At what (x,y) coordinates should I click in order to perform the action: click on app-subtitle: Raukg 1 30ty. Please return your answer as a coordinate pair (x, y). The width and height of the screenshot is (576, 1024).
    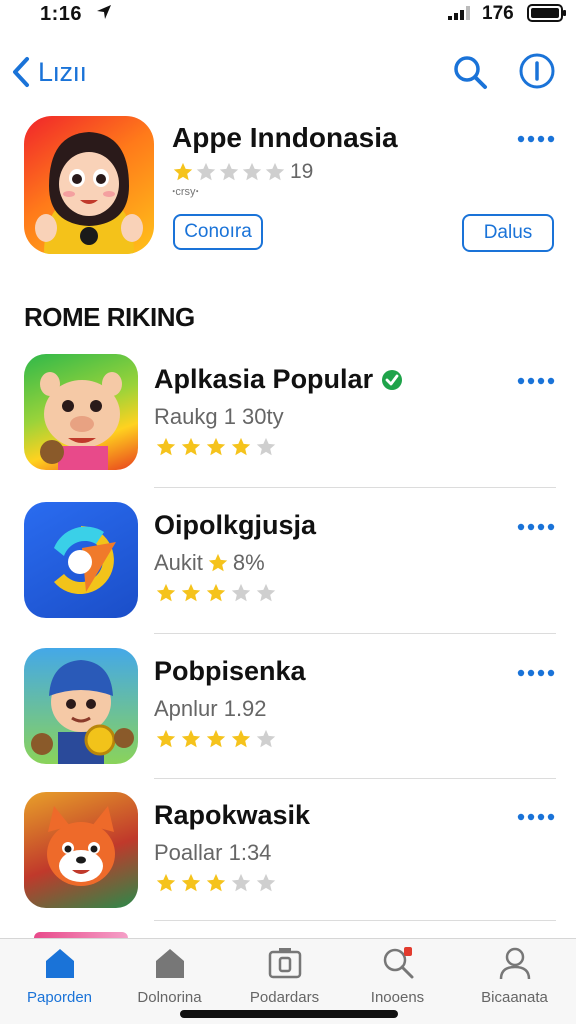
    Looking at the image, I should click on (219, 416).